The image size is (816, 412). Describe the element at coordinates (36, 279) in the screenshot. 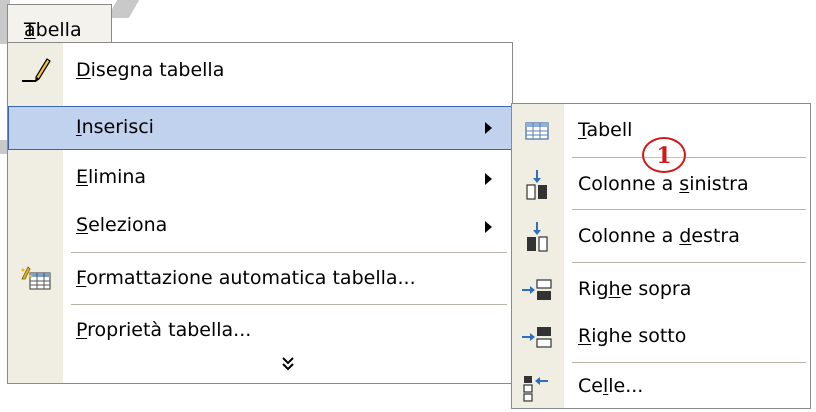

I see `table-autoformat-icon` at that location.